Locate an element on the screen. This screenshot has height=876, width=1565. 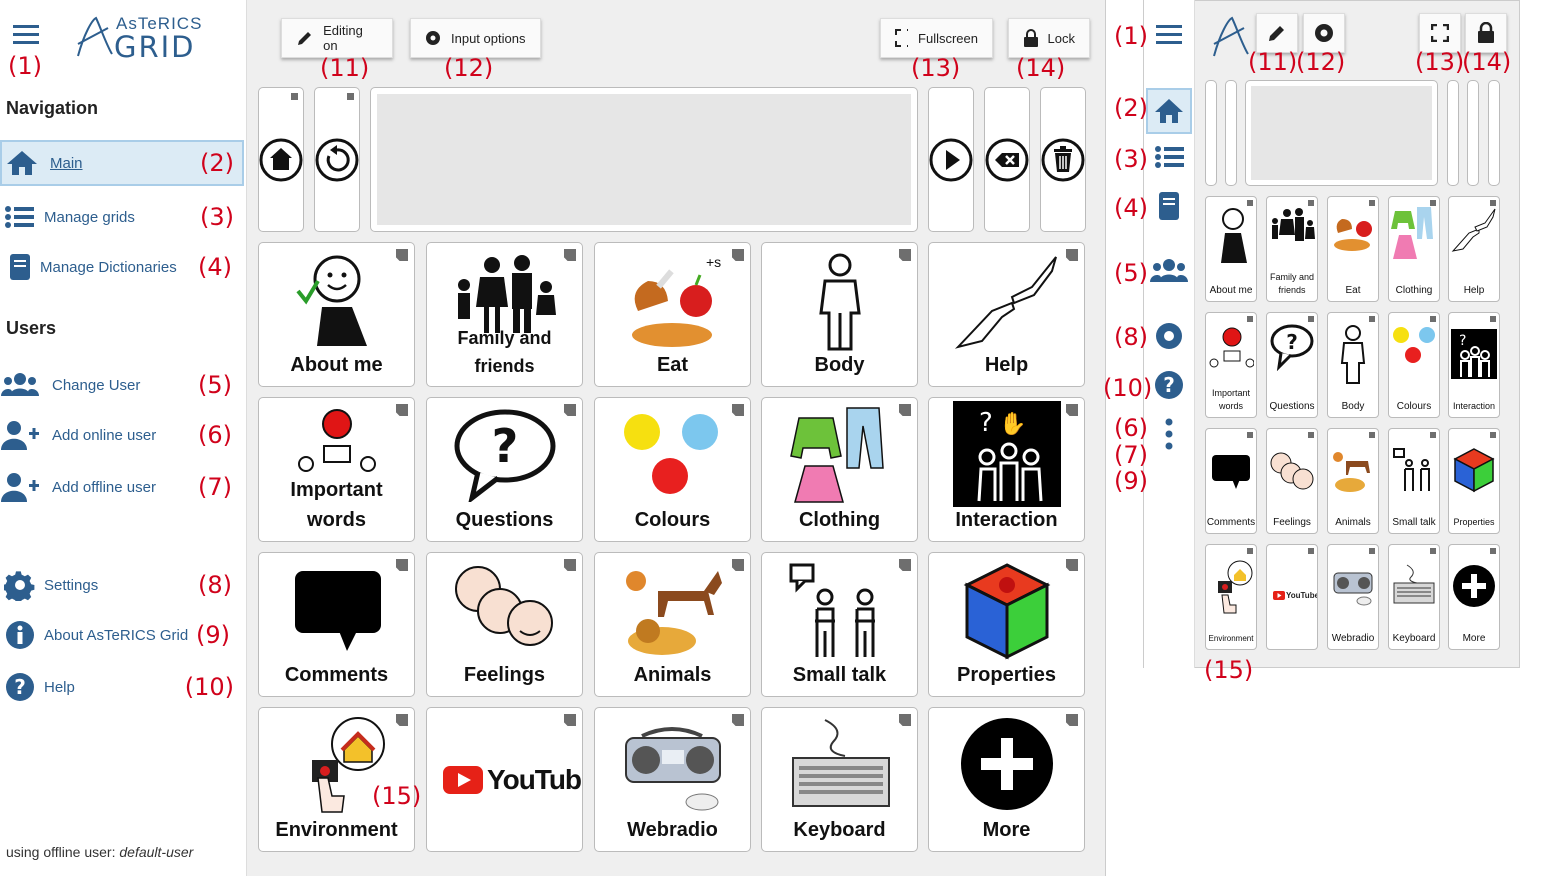
grid-cell-animals: Animals is located at coordinates (672, 624).